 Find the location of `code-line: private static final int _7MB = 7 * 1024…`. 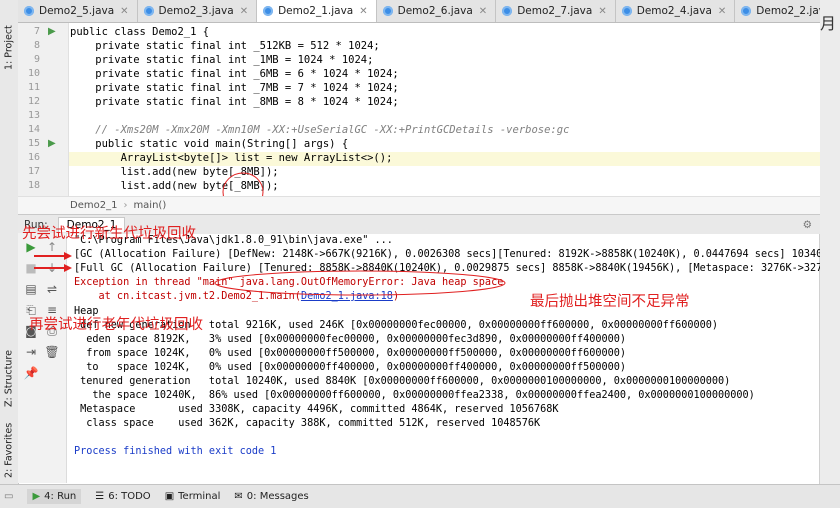

code-line: private static final int _7MB = 7 * 1024… is located at coordinates (234, 88).